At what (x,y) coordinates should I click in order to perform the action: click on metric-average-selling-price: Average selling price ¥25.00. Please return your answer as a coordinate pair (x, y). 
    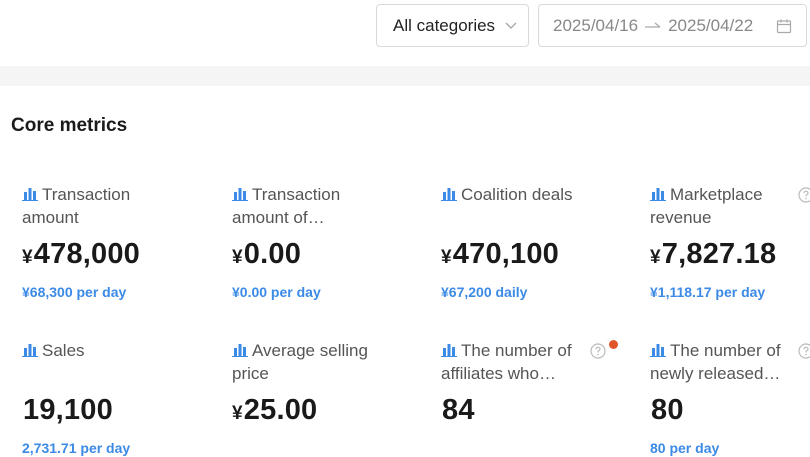
    Looking at the image, I should click on (327, 383).